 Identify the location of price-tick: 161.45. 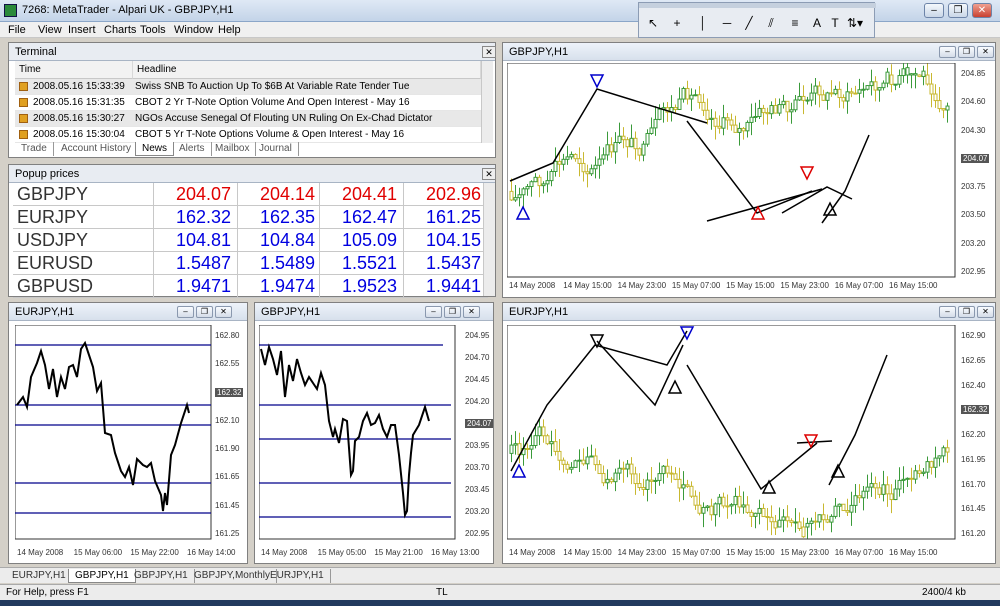
(973, 509).